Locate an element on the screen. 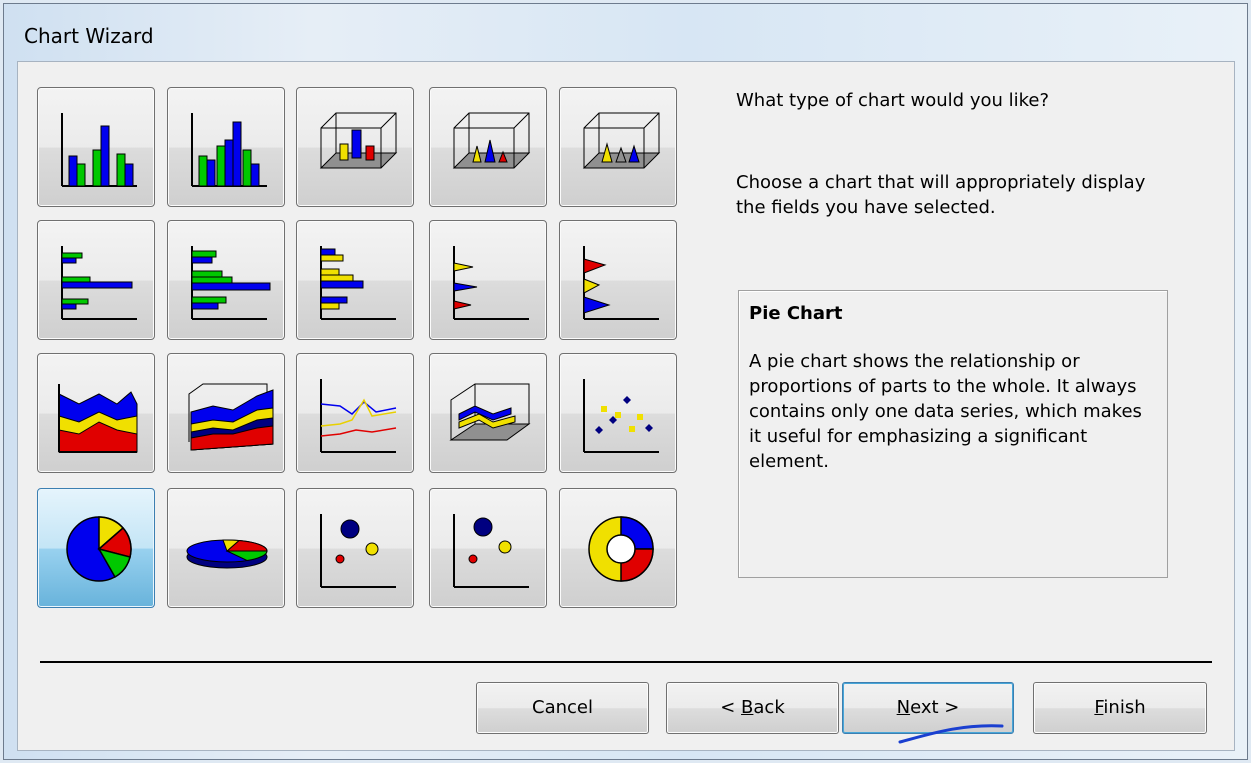 The image size is (1251, 763). finish-button: Finish is located at coordinates (1120, 708).